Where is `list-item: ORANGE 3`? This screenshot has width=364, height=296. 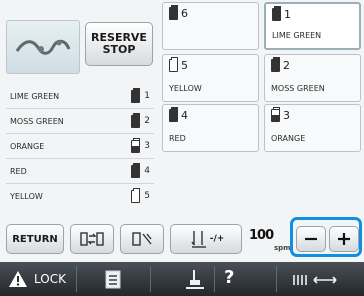
list-item: ORANGE 3 is located at coordinates (80, 145).